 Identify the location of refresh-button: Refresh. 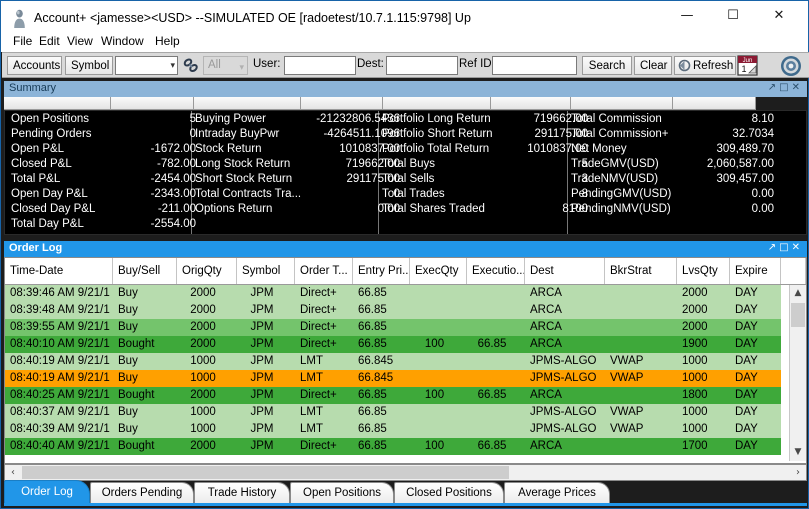
(705, 65).